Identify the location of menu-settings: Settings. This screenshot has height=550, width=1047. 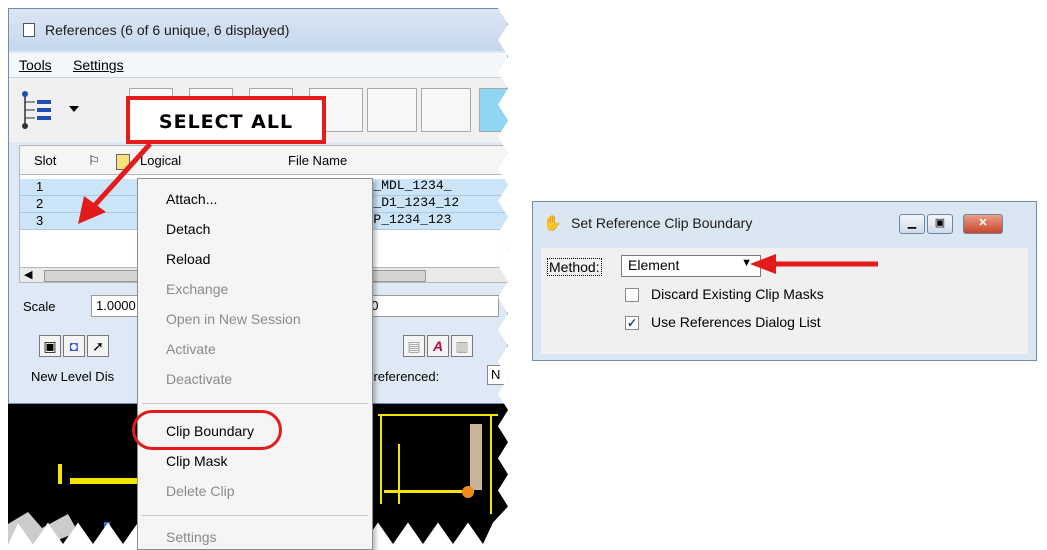
(98, 65).